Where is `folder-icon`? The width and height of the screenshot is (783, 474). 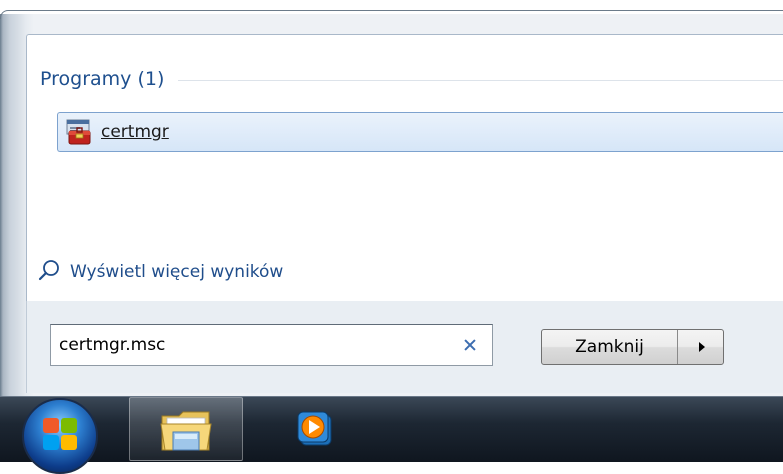
folder-icon is located at coordinates (186, 429).